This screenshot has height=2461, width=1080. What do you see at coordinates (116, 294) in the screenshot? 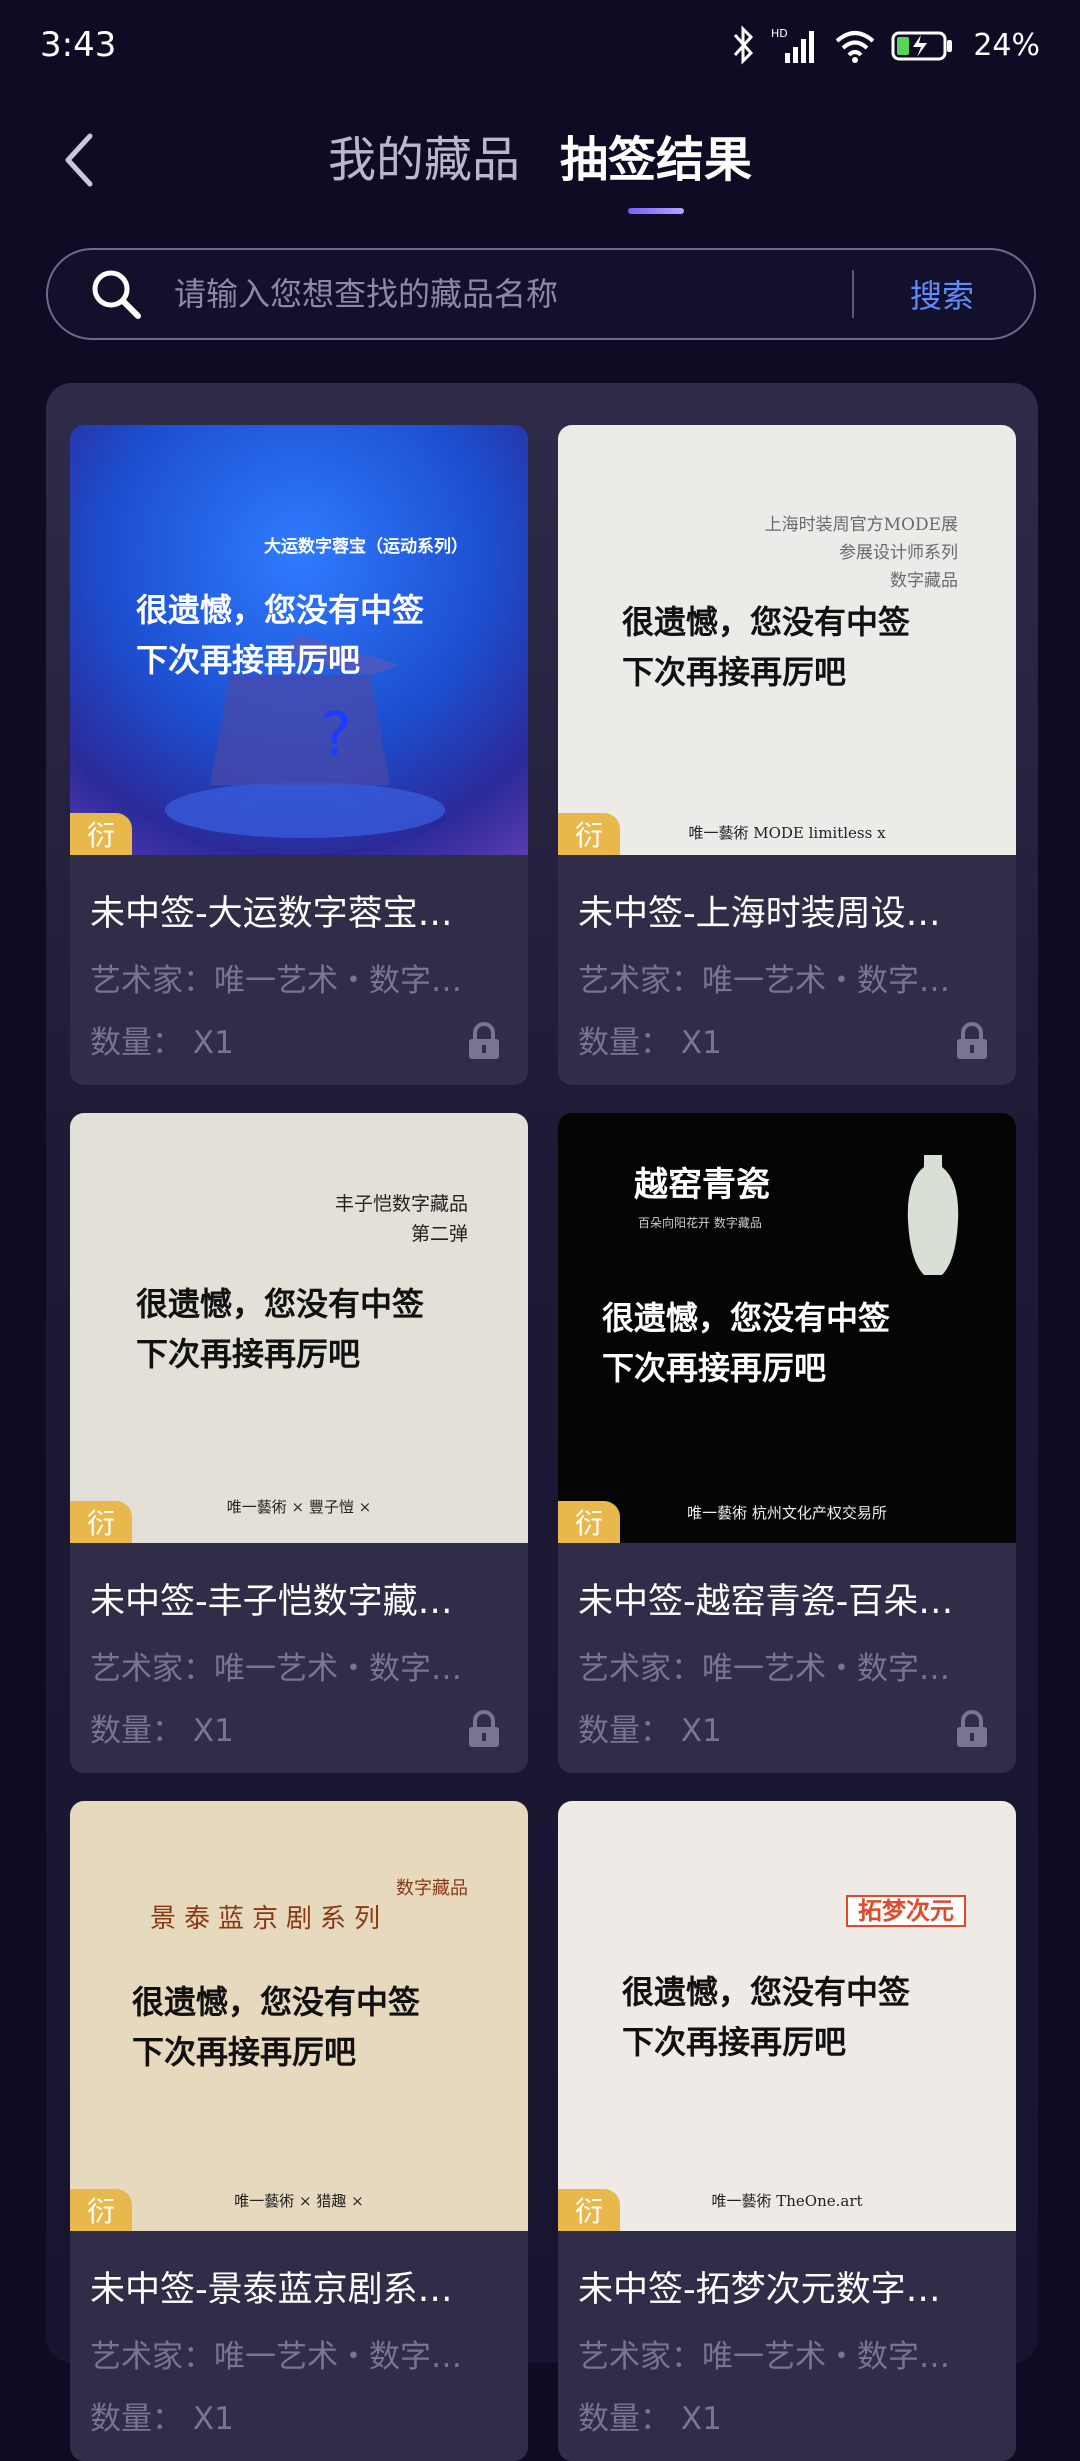
I see `search-icon` at bounding box center [116, 294].